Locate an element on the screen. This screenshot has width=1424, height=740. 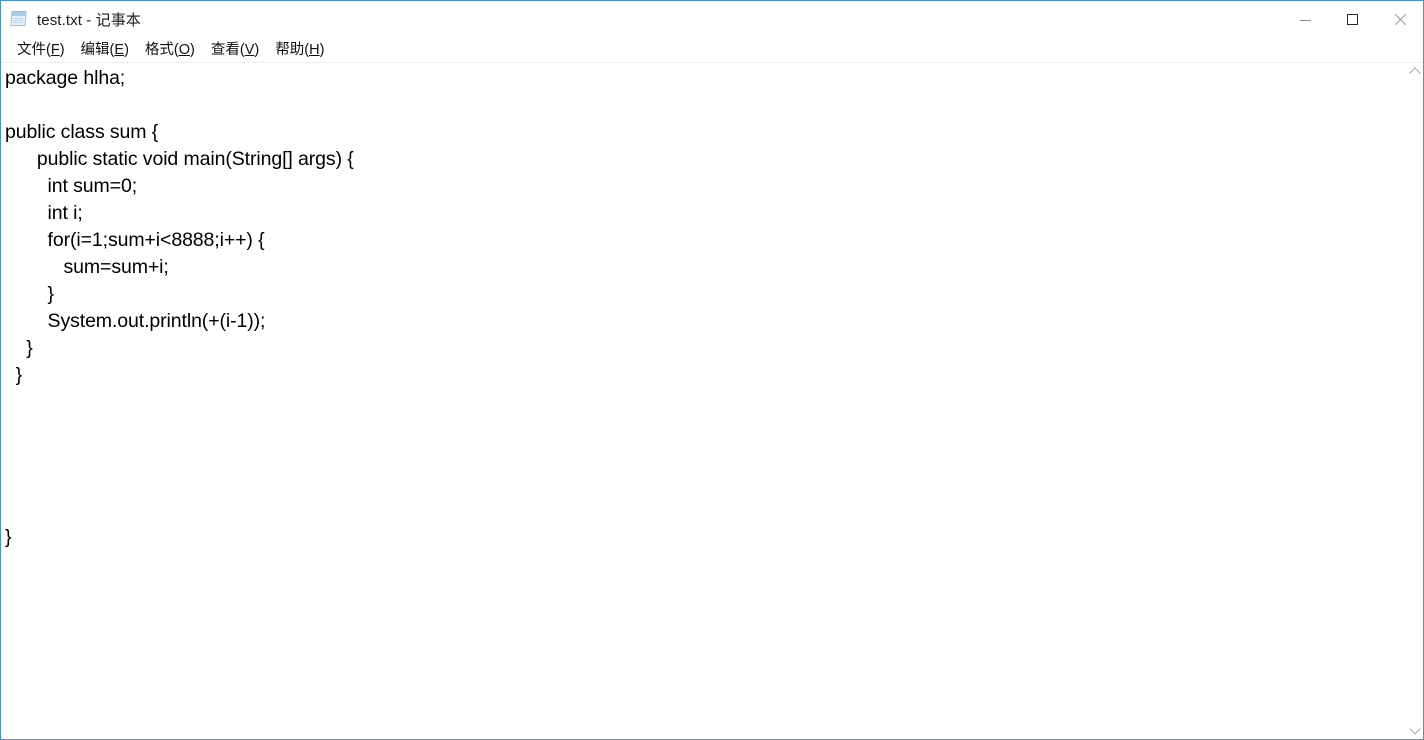
minimize-button is located at coordinates (1305, 19).